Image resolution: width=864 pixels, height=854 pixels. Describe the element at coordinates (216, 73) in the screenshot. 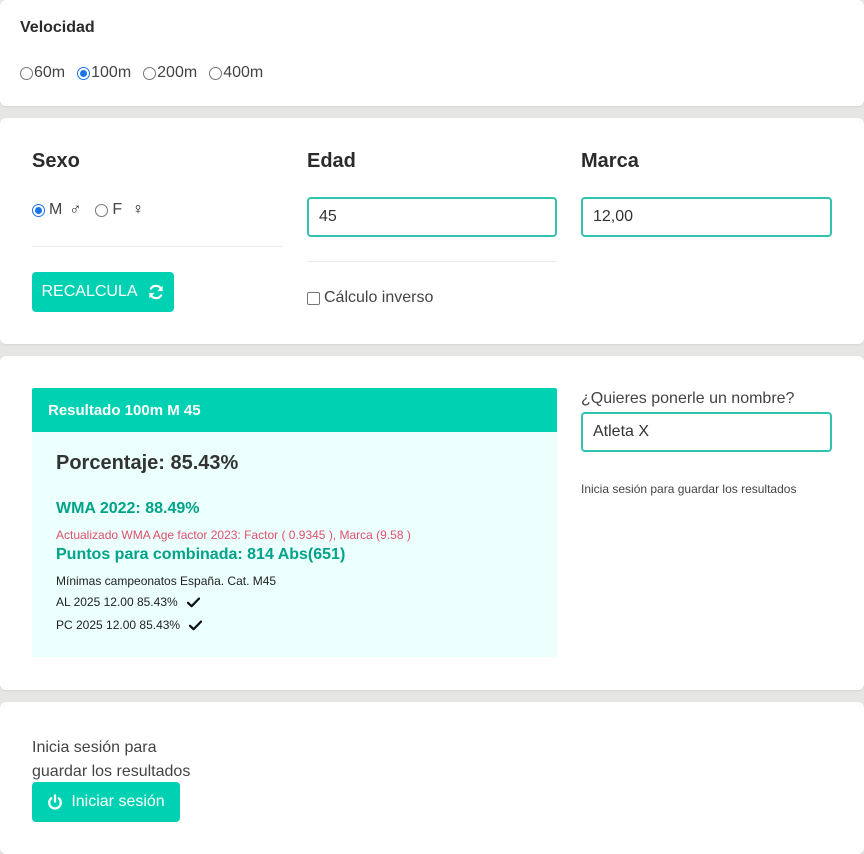

I see `speed-radio-400m` at that location.